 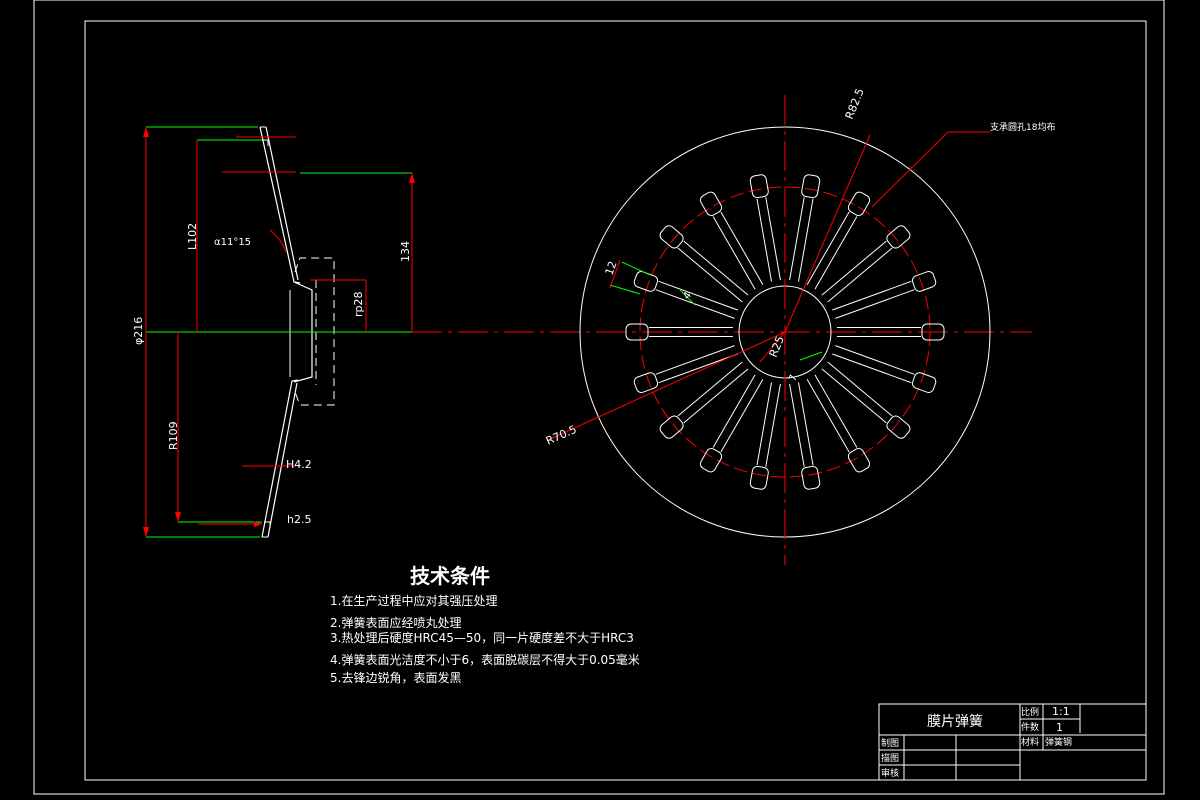 I want to click on title-qty-value: 1, so click(x=1059, y=727).